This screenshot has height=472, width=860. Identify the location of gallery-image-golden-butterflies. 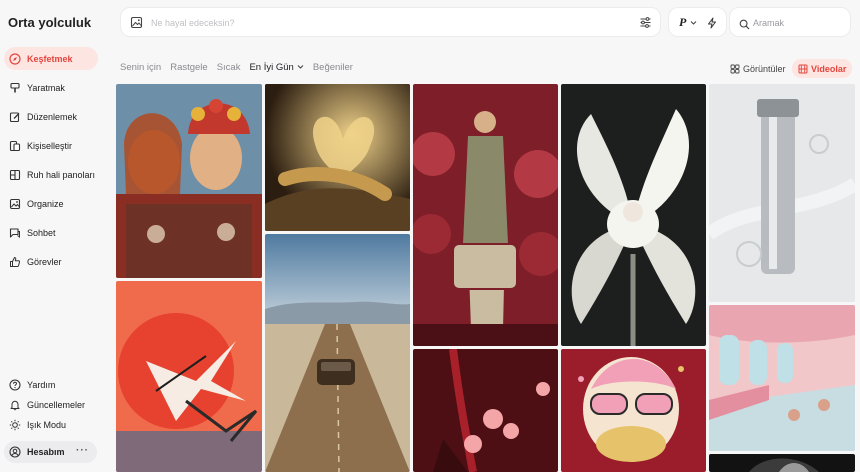
(337, 157).